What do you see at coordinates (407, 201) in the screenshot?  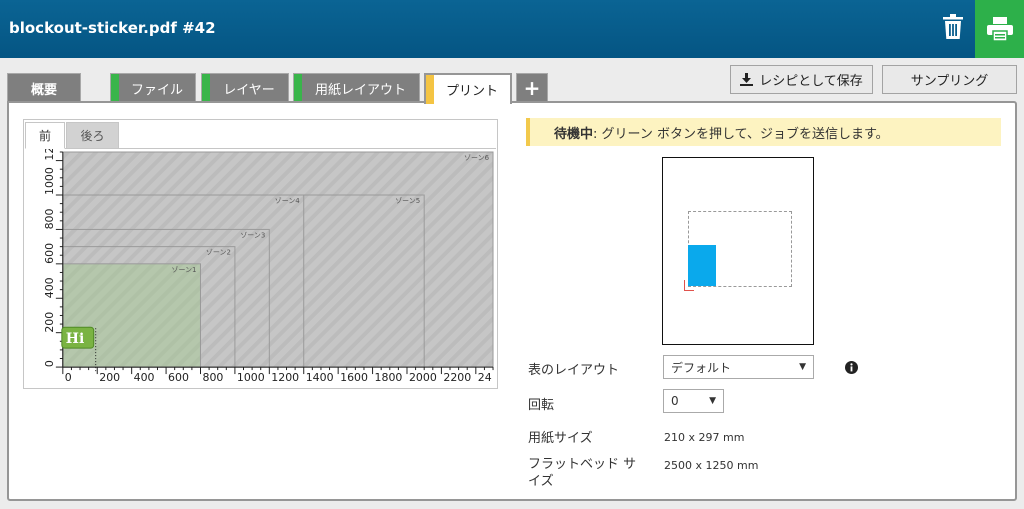 I see `zone-label: ゾーン5` at bounding box center [407, 201].